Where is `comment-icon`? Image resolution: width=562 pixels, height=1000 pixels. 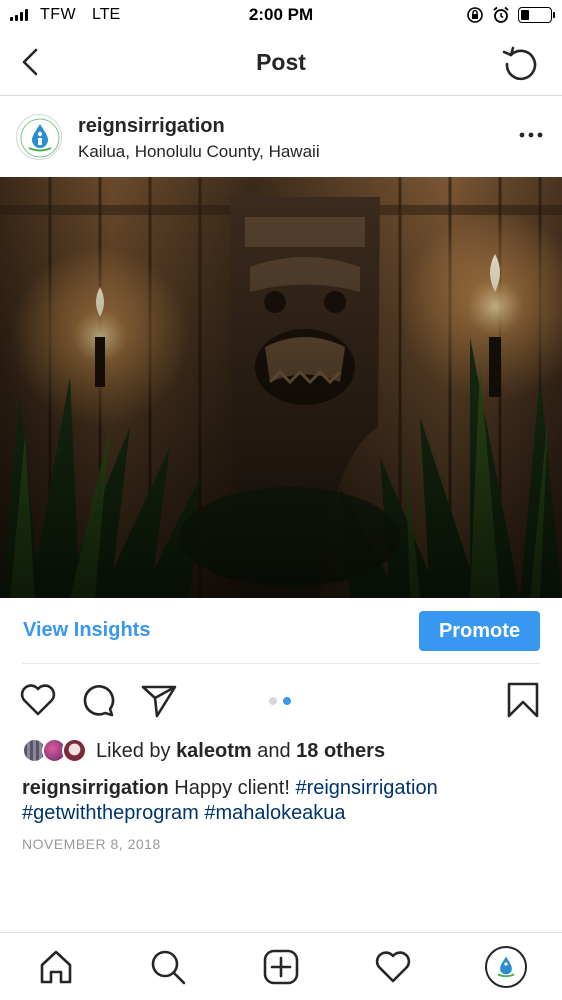 comment-icon is located at coordinates (98, 700).